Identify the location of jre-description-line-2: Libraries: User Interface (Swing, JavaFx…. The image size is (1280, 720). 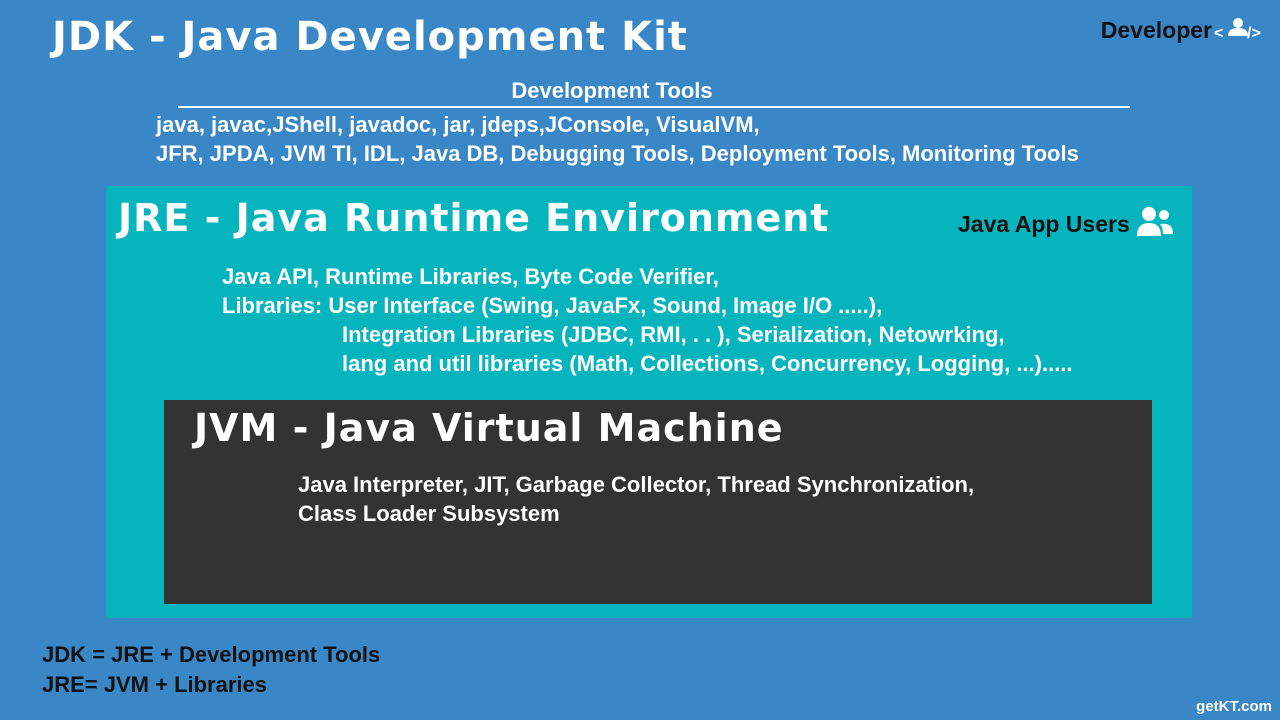
(552, 306).